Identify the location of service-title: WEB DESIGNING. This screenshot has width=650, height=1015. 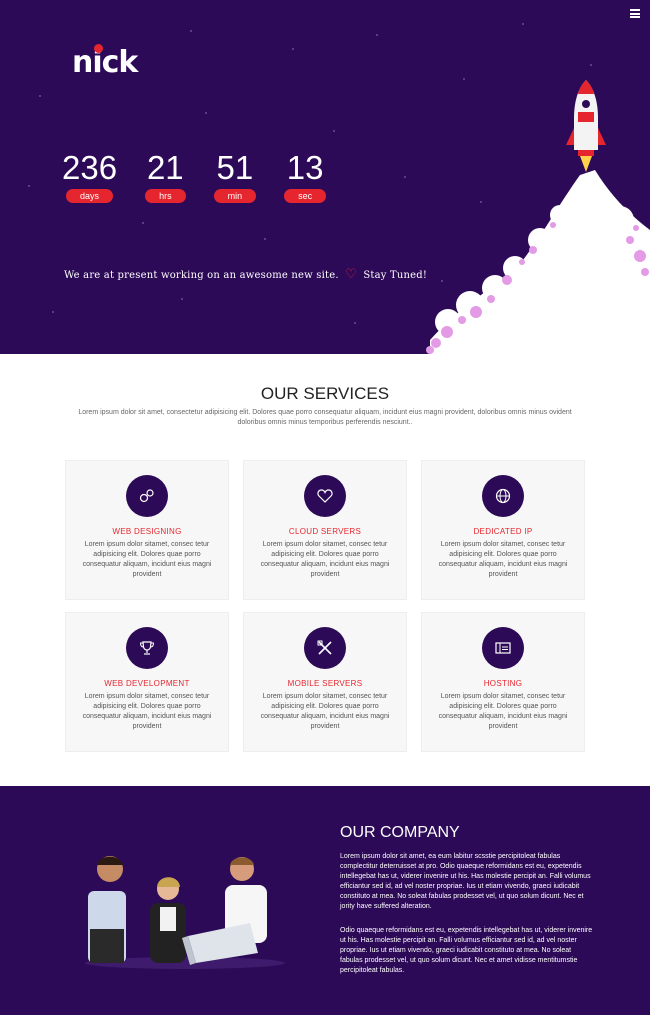
(147, 531).